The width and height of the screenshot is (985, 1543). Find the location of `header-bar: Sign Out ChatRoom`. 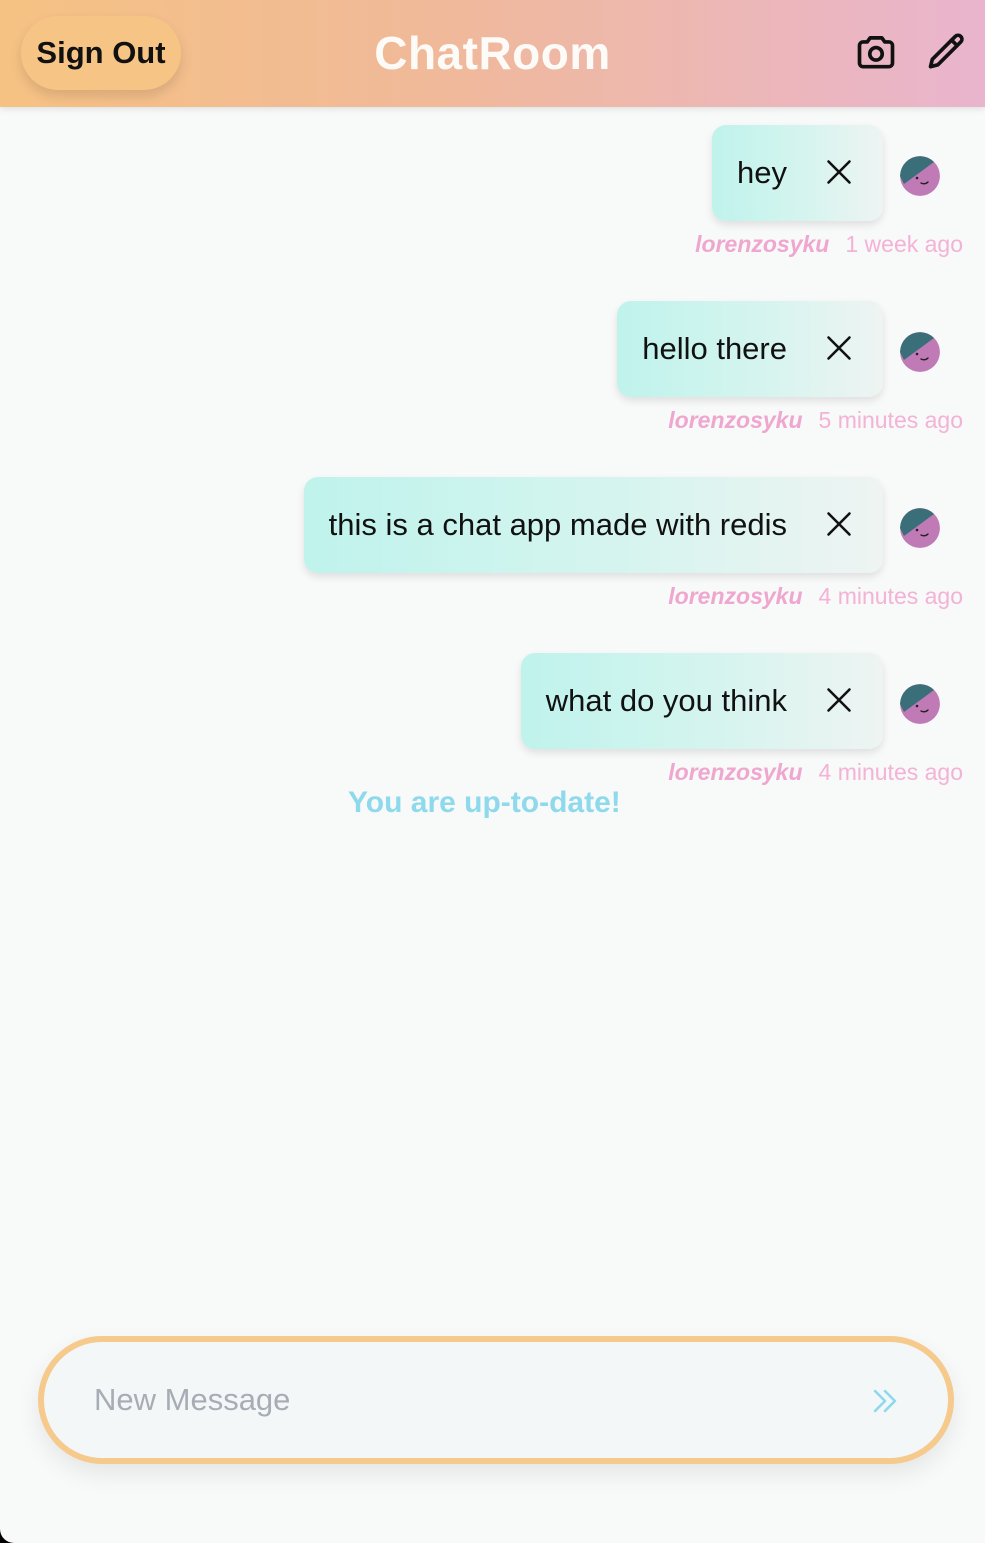

header-bar: Sign Out ChatRoom is located at coordinates (492, 53).